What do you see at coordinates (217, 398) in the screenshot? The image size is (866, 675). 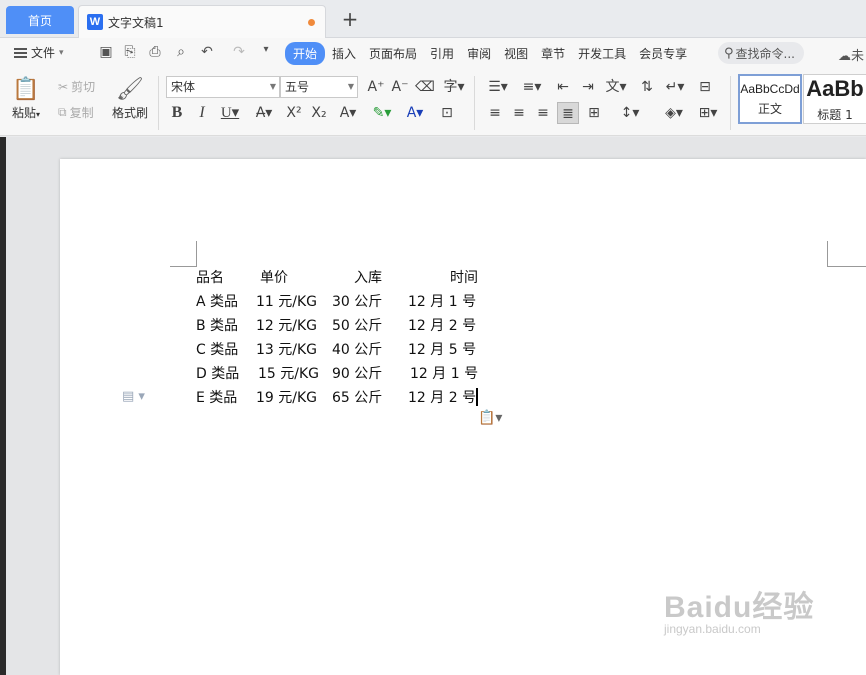 I see `cell: E 类品` at bounding box center [217, 398].